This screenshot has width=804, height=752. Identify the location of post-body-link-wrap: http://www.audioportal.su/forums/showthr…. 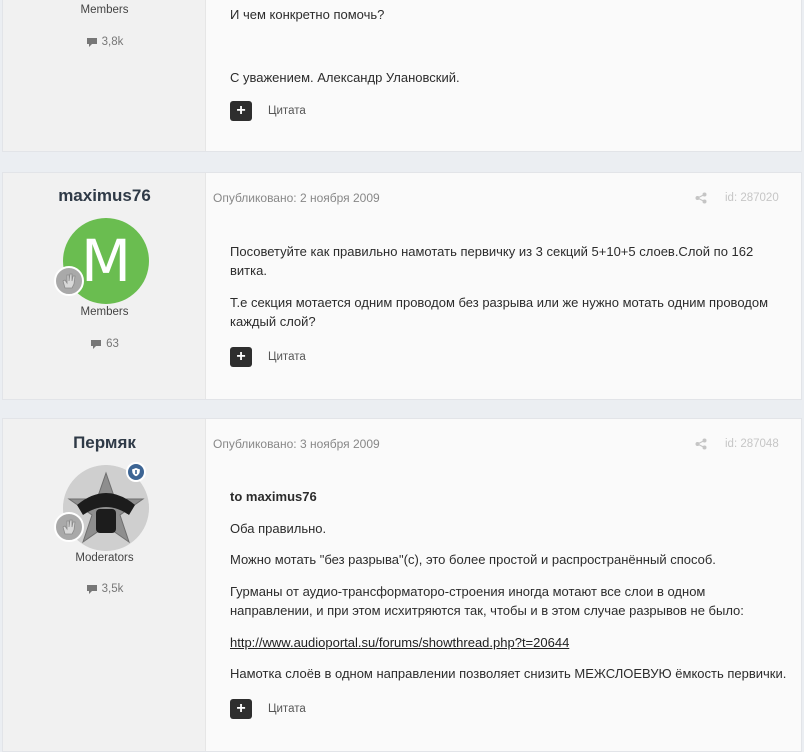
(510, 642).